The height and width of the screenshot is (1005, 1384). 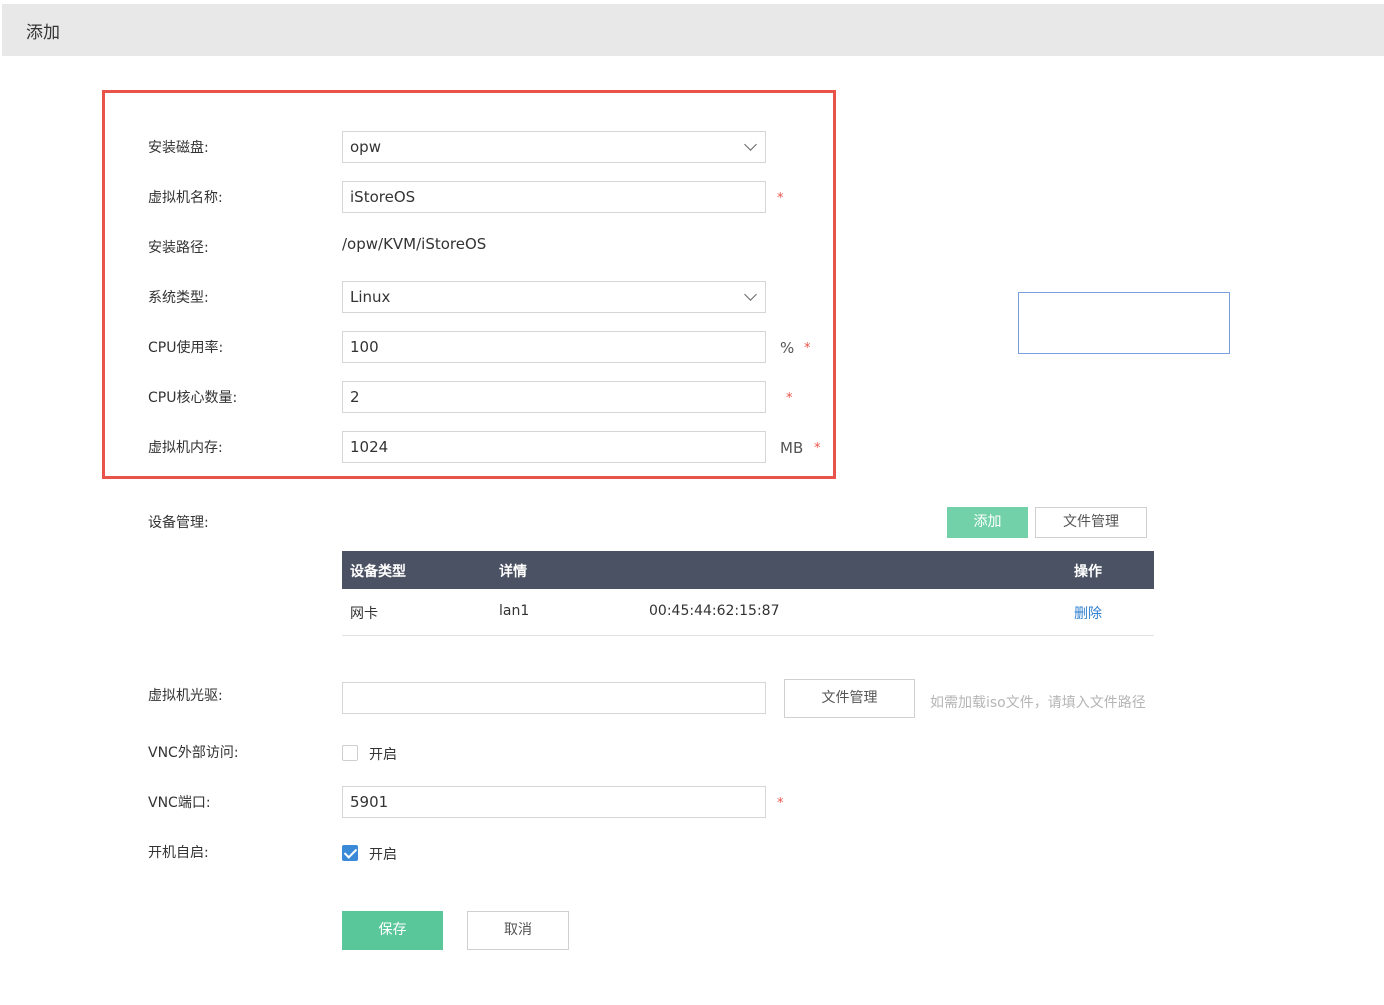 I want to click on cpu-cores-value: 2, so click(x=355, y=397).